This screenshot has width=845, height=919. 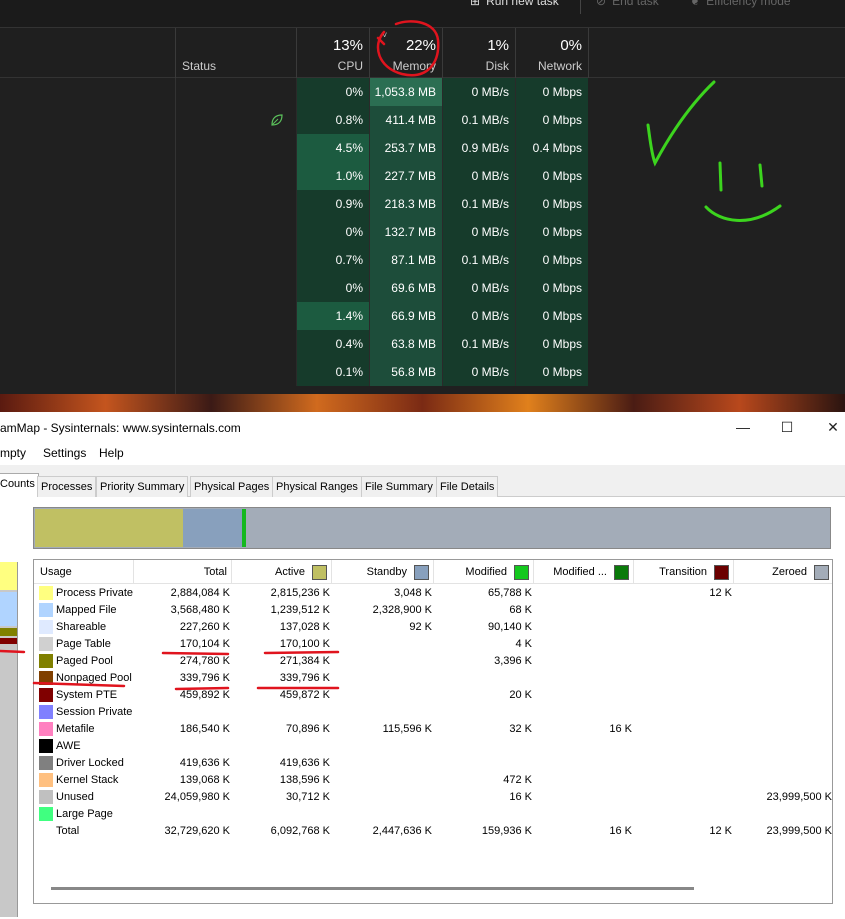 What do you see at coordinates (304, 763) in the screenshot?
I see `active-value: 419,636 K` at bounding box center [304, 763].